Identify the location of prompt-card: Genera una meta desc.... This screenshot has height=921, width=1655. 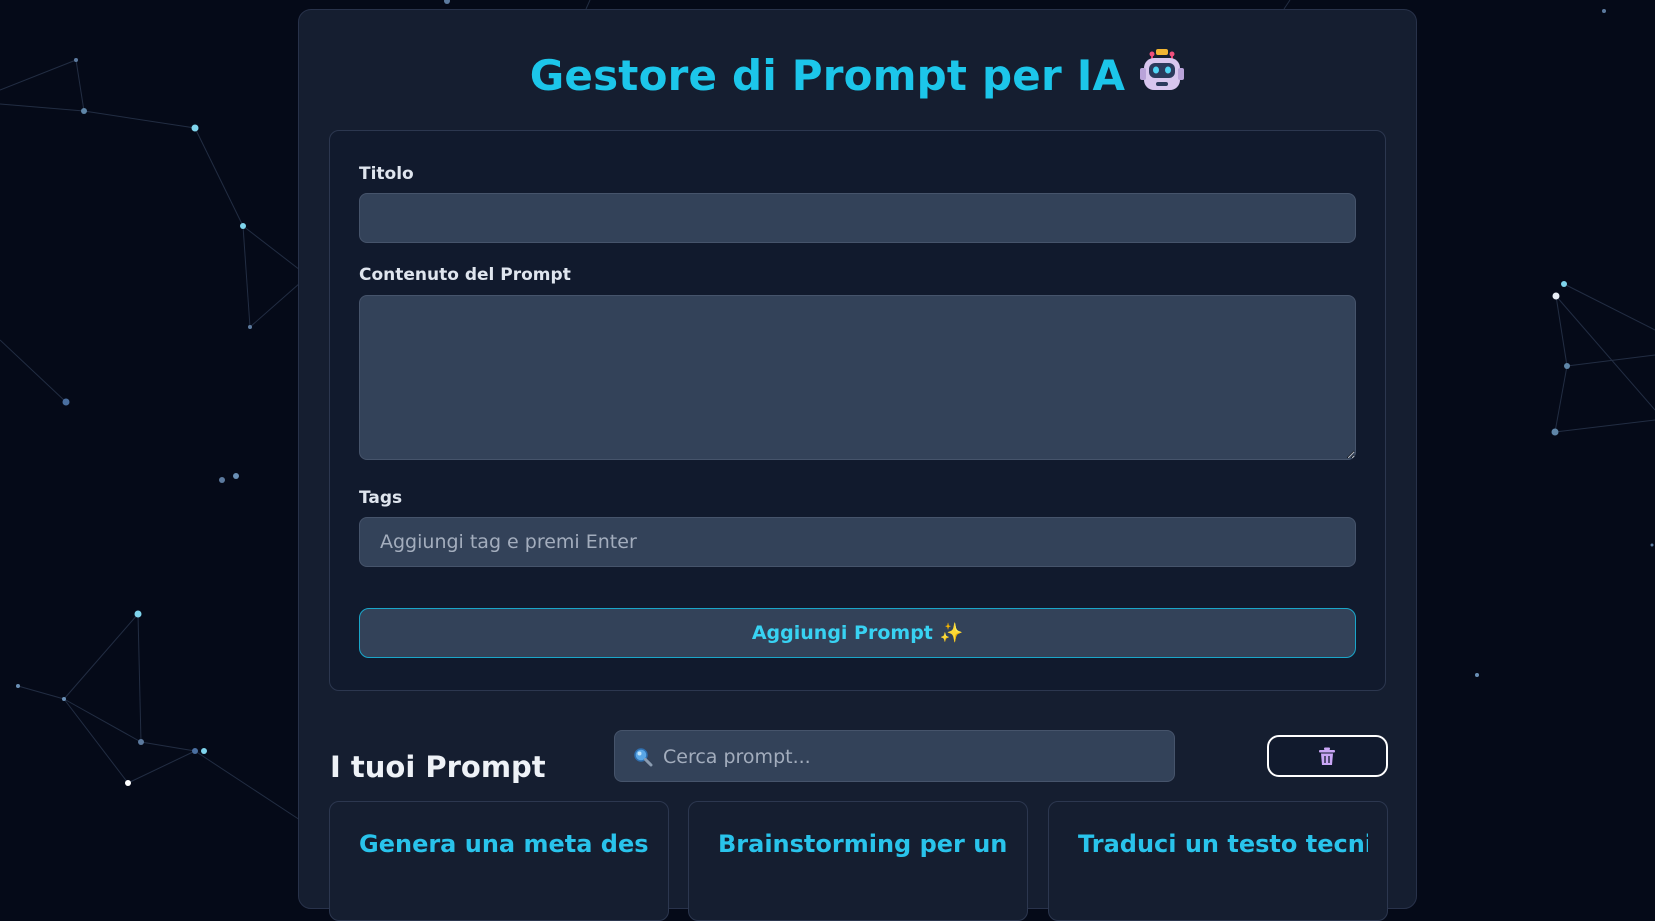
(499, 861).